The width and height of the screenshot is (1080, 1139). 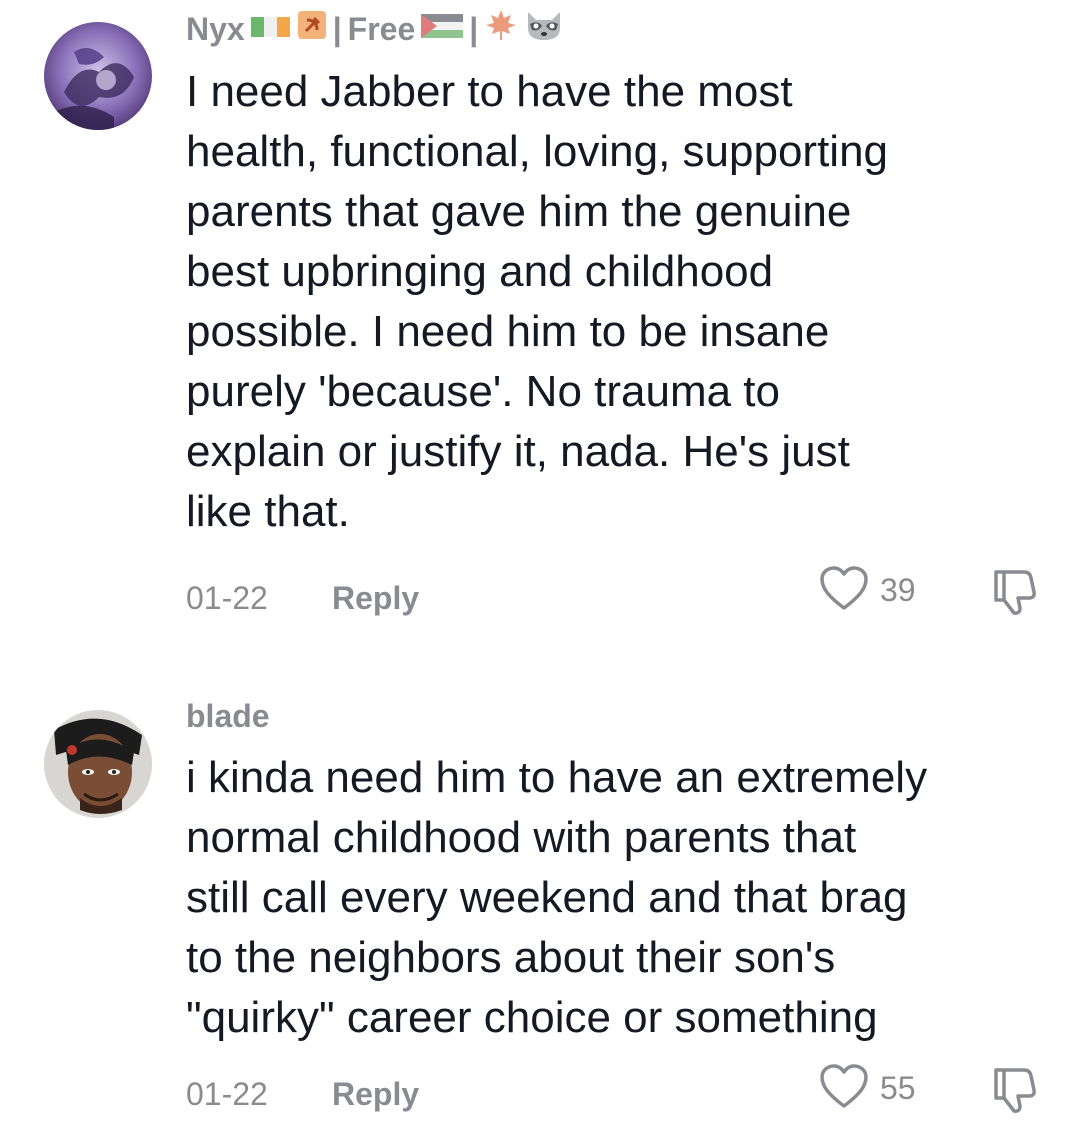 I want to click on like-count: 55, so click(x=898, y=1088).